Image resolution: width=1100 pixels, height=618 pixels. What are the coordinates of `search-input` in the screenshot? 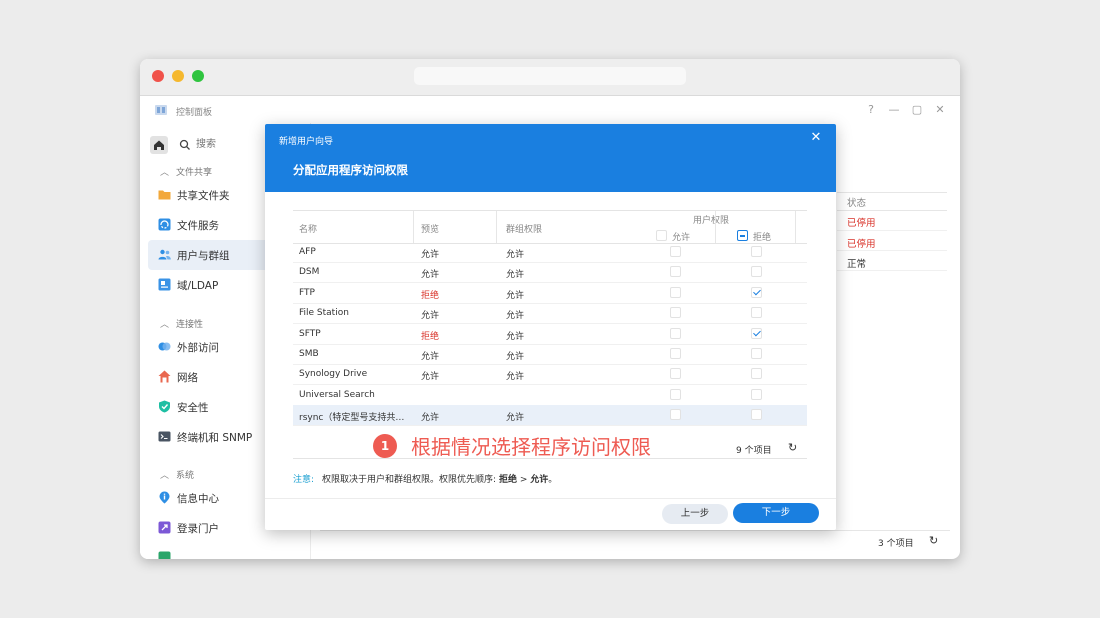 It's located at (231, 144).